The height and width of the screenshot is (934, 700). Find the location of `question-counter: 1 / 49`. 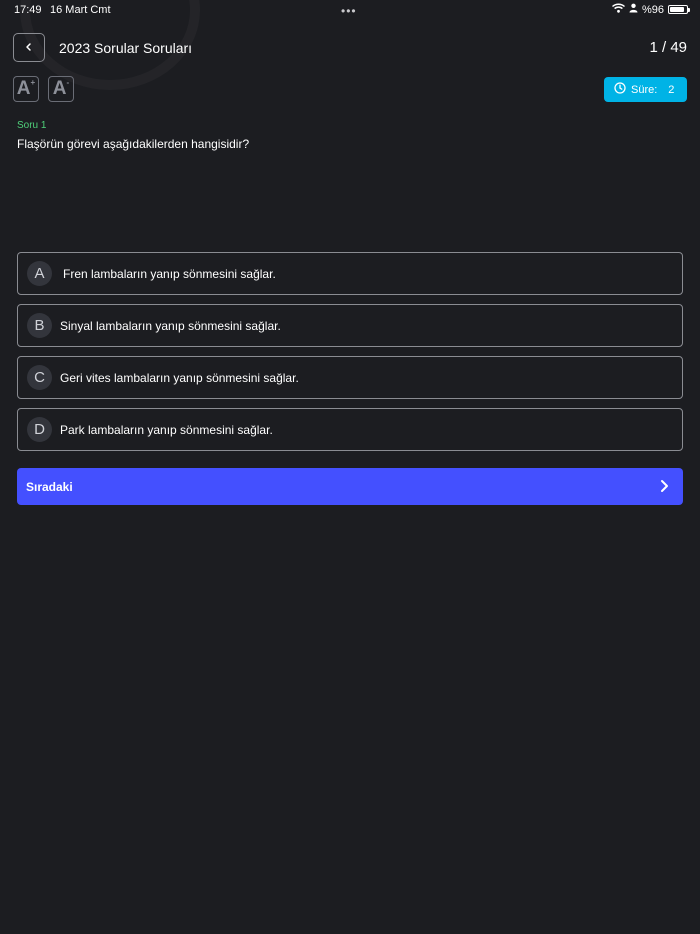

question-counter: 1 / 49 is located at coordinates (668, 47).